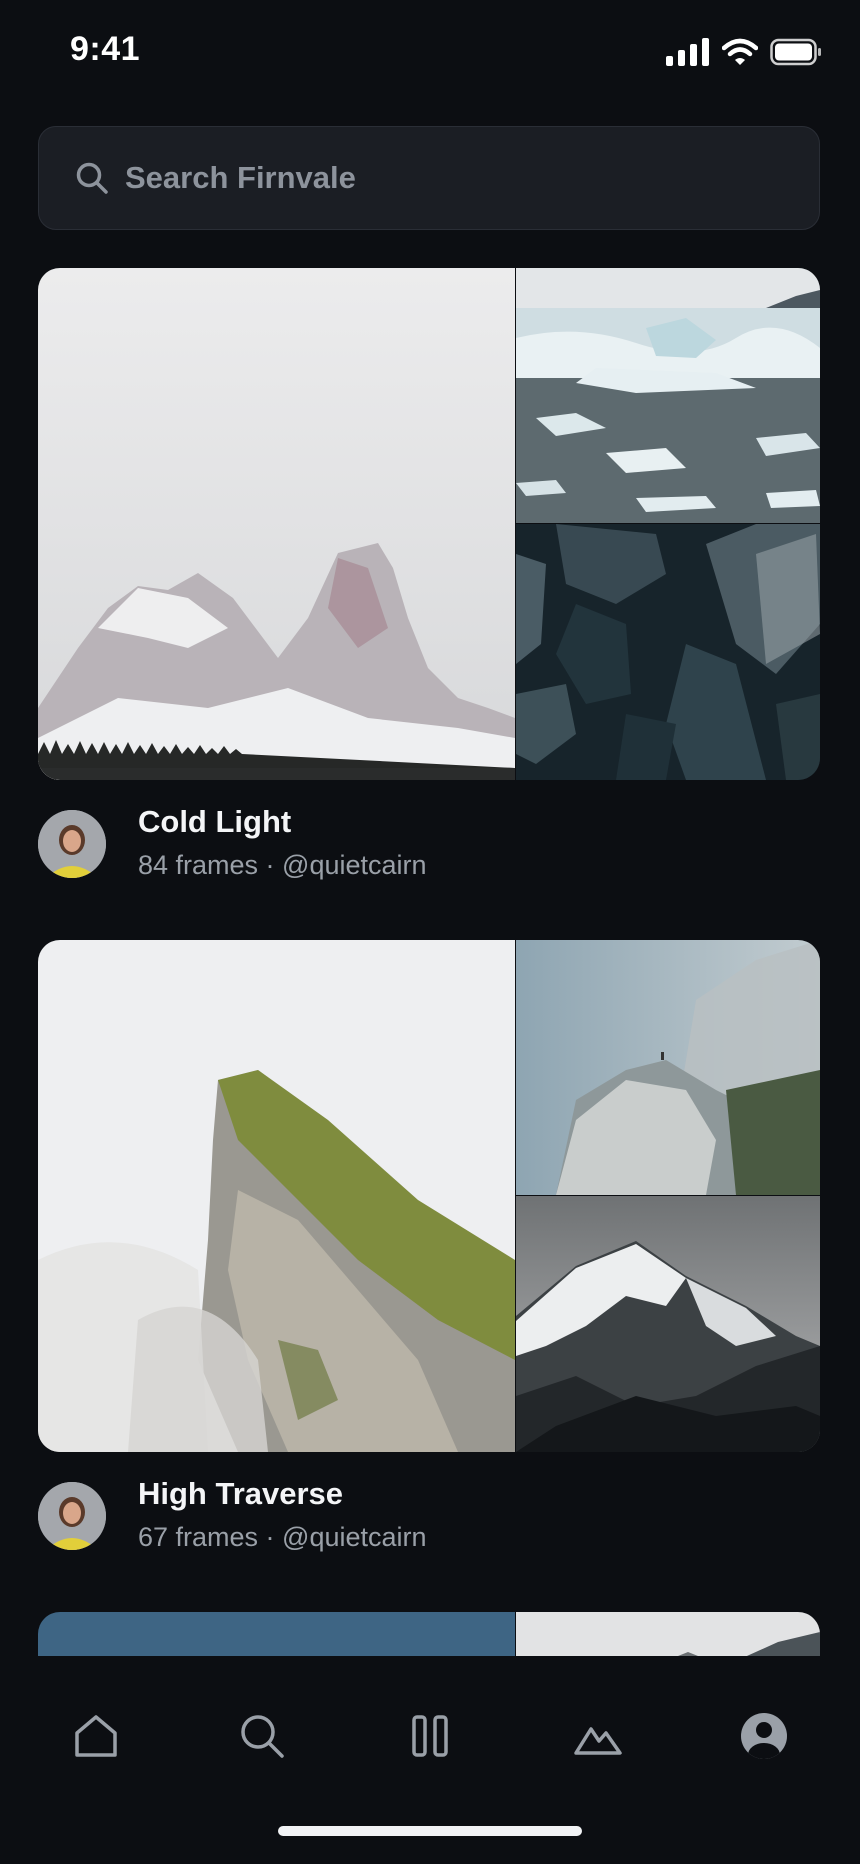  Describe the element at coordinates (430, 50) in the screenshot. I see `status-bar: 9:41` at that location.